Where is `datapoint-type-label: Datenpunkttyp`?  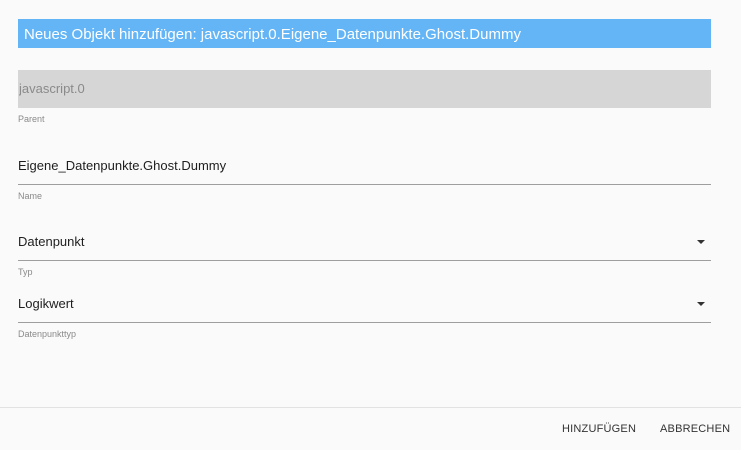 datapoint-type-label: Datenpunkttyp is located at coordinates (47, 334).